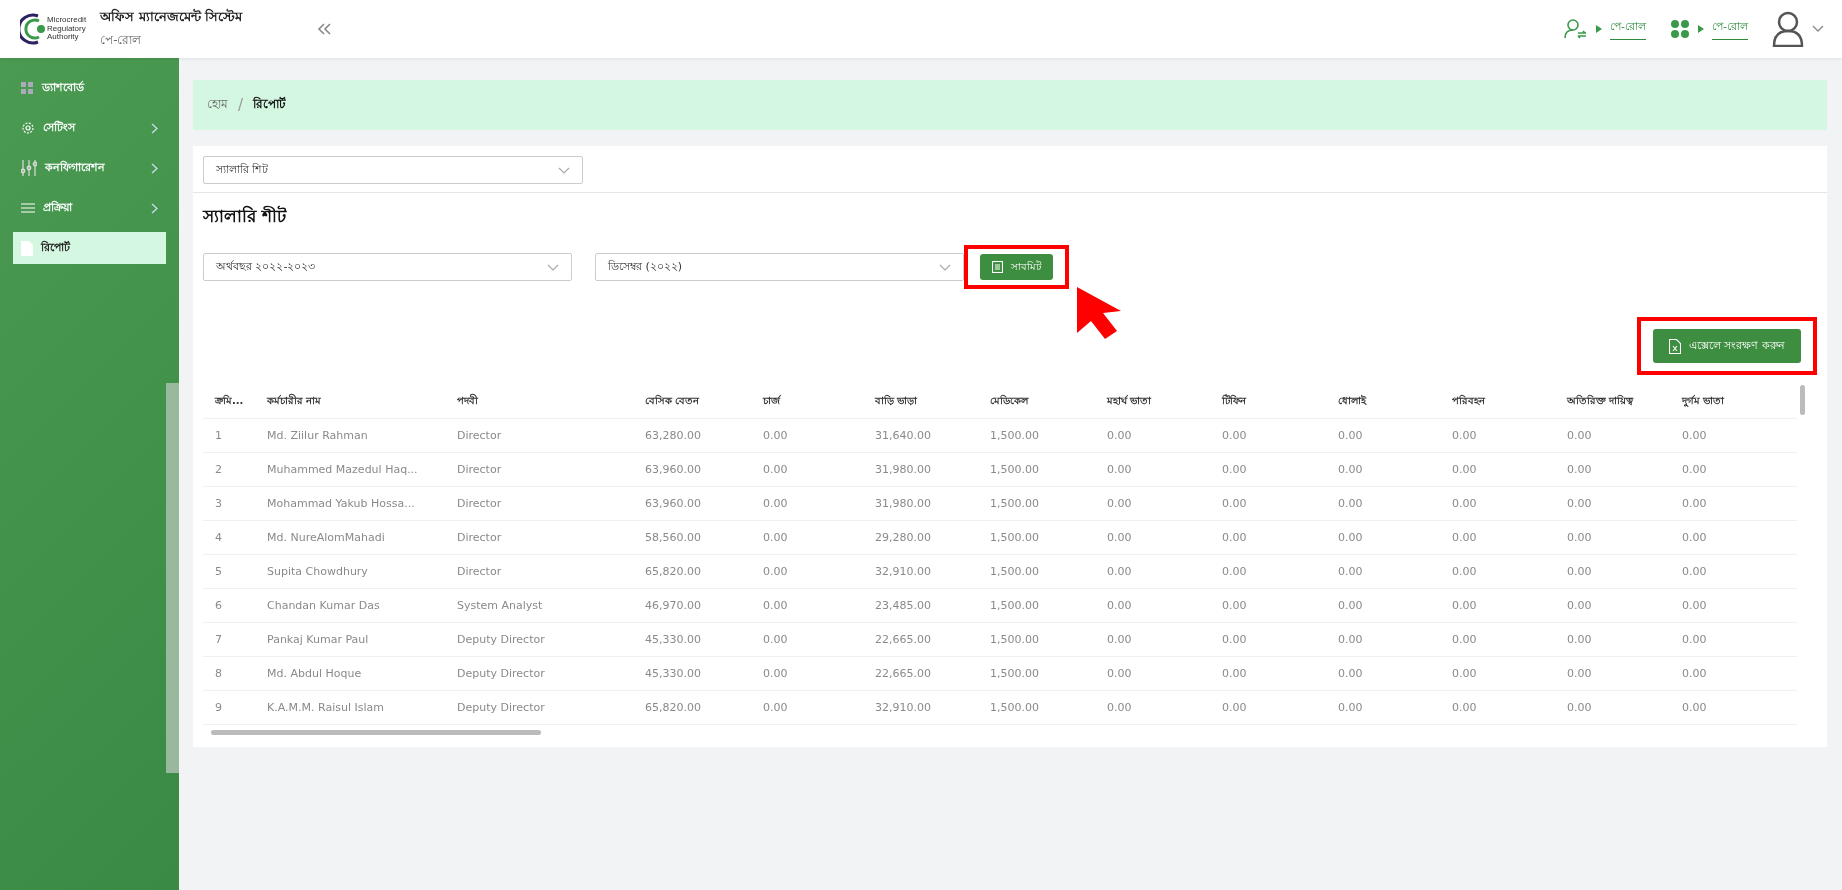 Image resolution: width=1842 pixels, height=890 pixels. What do you see at coordinates (673, 605) in the screenshot?
I see `table-cell-text: 46,970.00` at bounding box center [673, 605].